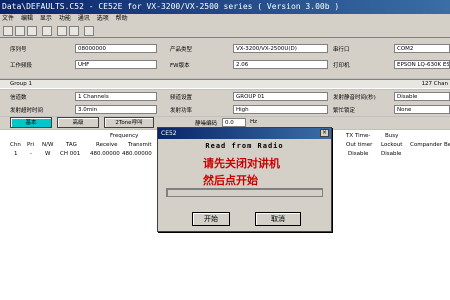 This screenshot has height=300, width=450. What do you see at coordinates (341, 50) in the screenshot?
I see `port-label: 串行口` at bounding box center [341, 50].